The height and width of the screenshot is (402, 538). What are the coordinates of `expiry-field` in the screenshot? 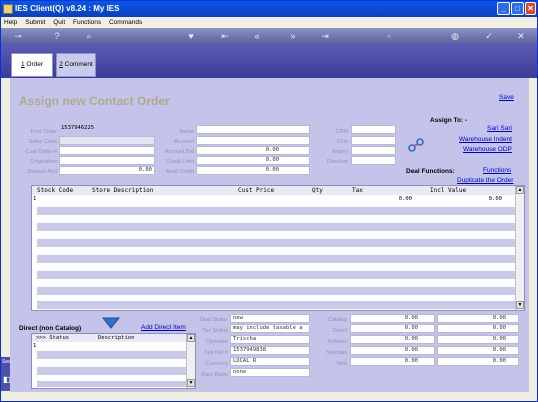 It's located at (373, 150).